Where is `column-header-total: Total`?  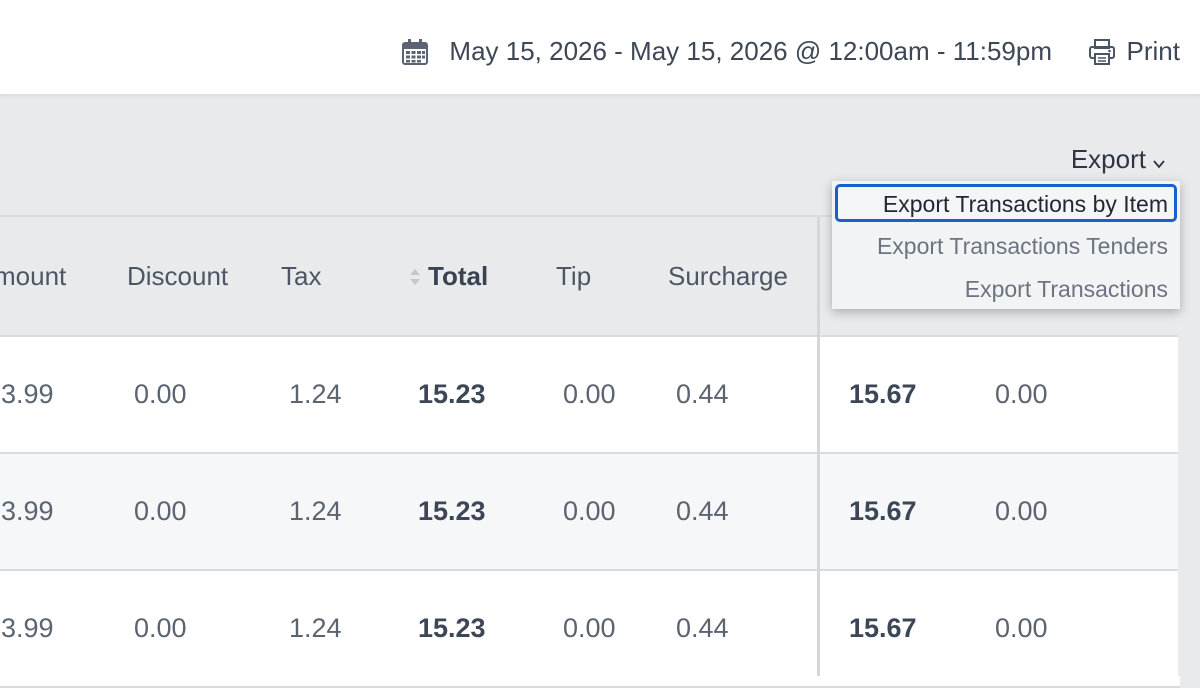 column-header-total: Total is located at coordinates (448, 276).